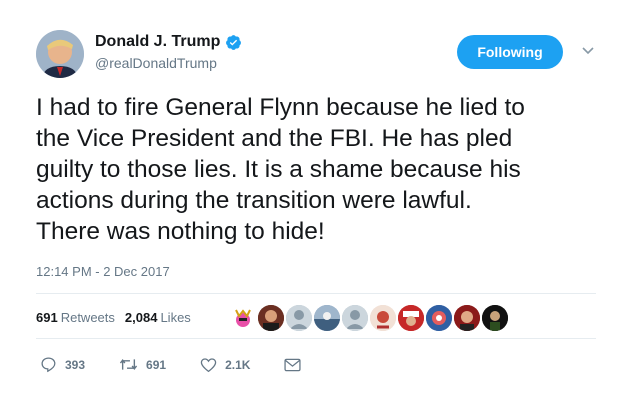 The image size is (630, 401). What do you see at coordinates (233, 42) in the screenshot?
I see `verified-badge-icon` at bounding box center [233, 42].